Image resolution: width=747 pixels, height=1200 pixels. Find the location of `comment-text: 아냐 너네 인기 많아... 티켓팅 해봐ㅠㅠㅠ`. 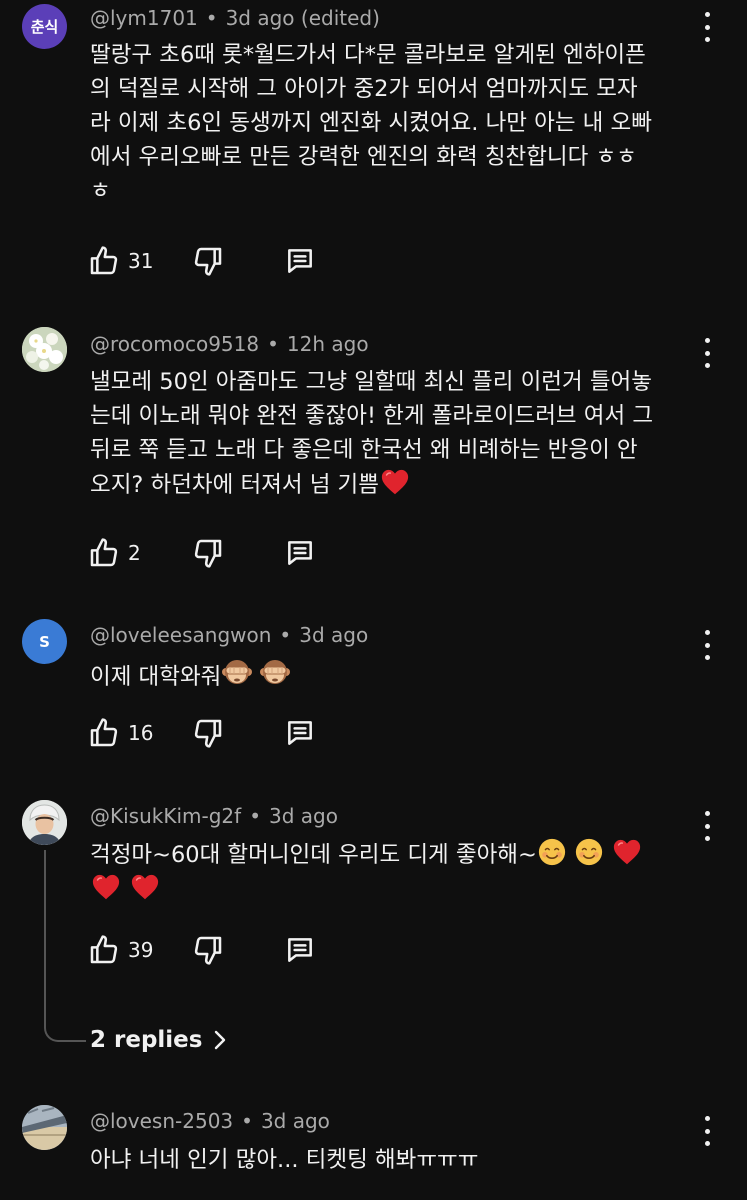

comment-text: 아냐 너네 인기 많아... 티켓팅 해봐ㅠㅠㅠ is located at coordinates (284, 1160).